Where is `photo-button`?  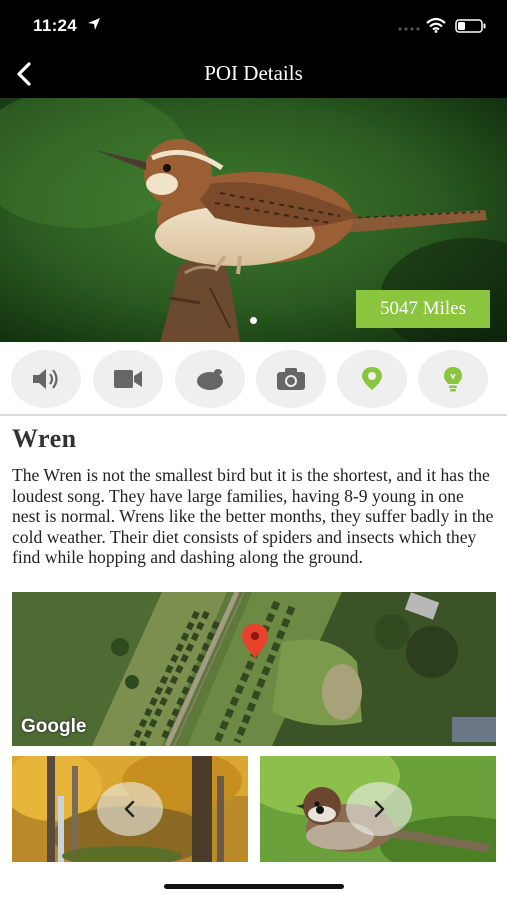
photo-button is located at coordinates (291, 379).